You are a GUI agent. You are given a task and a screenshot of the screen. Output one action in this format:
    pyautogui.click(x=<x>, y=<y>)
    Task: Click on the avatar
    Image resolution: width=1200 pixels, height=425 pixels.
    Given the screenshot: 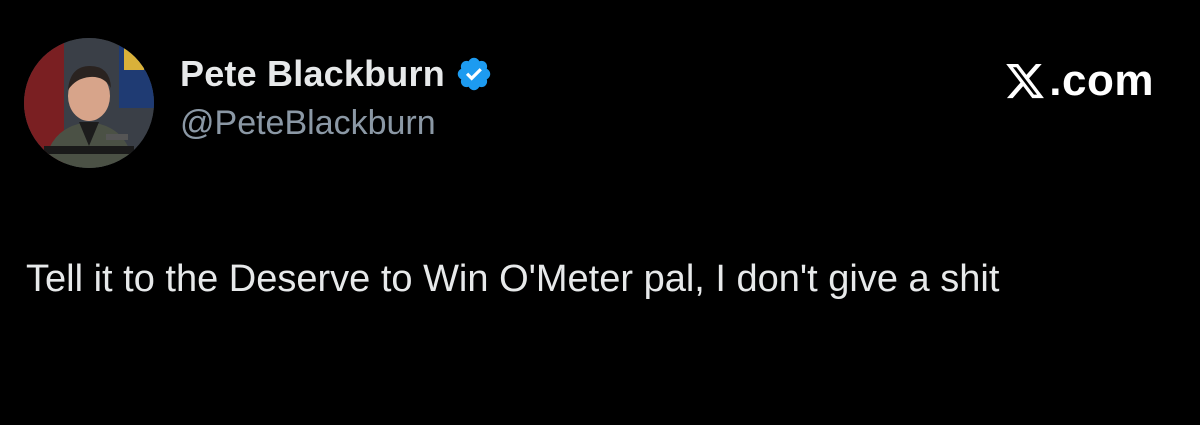 What is the action you would take?
    pyautogui.click(x=89, y=103)
    